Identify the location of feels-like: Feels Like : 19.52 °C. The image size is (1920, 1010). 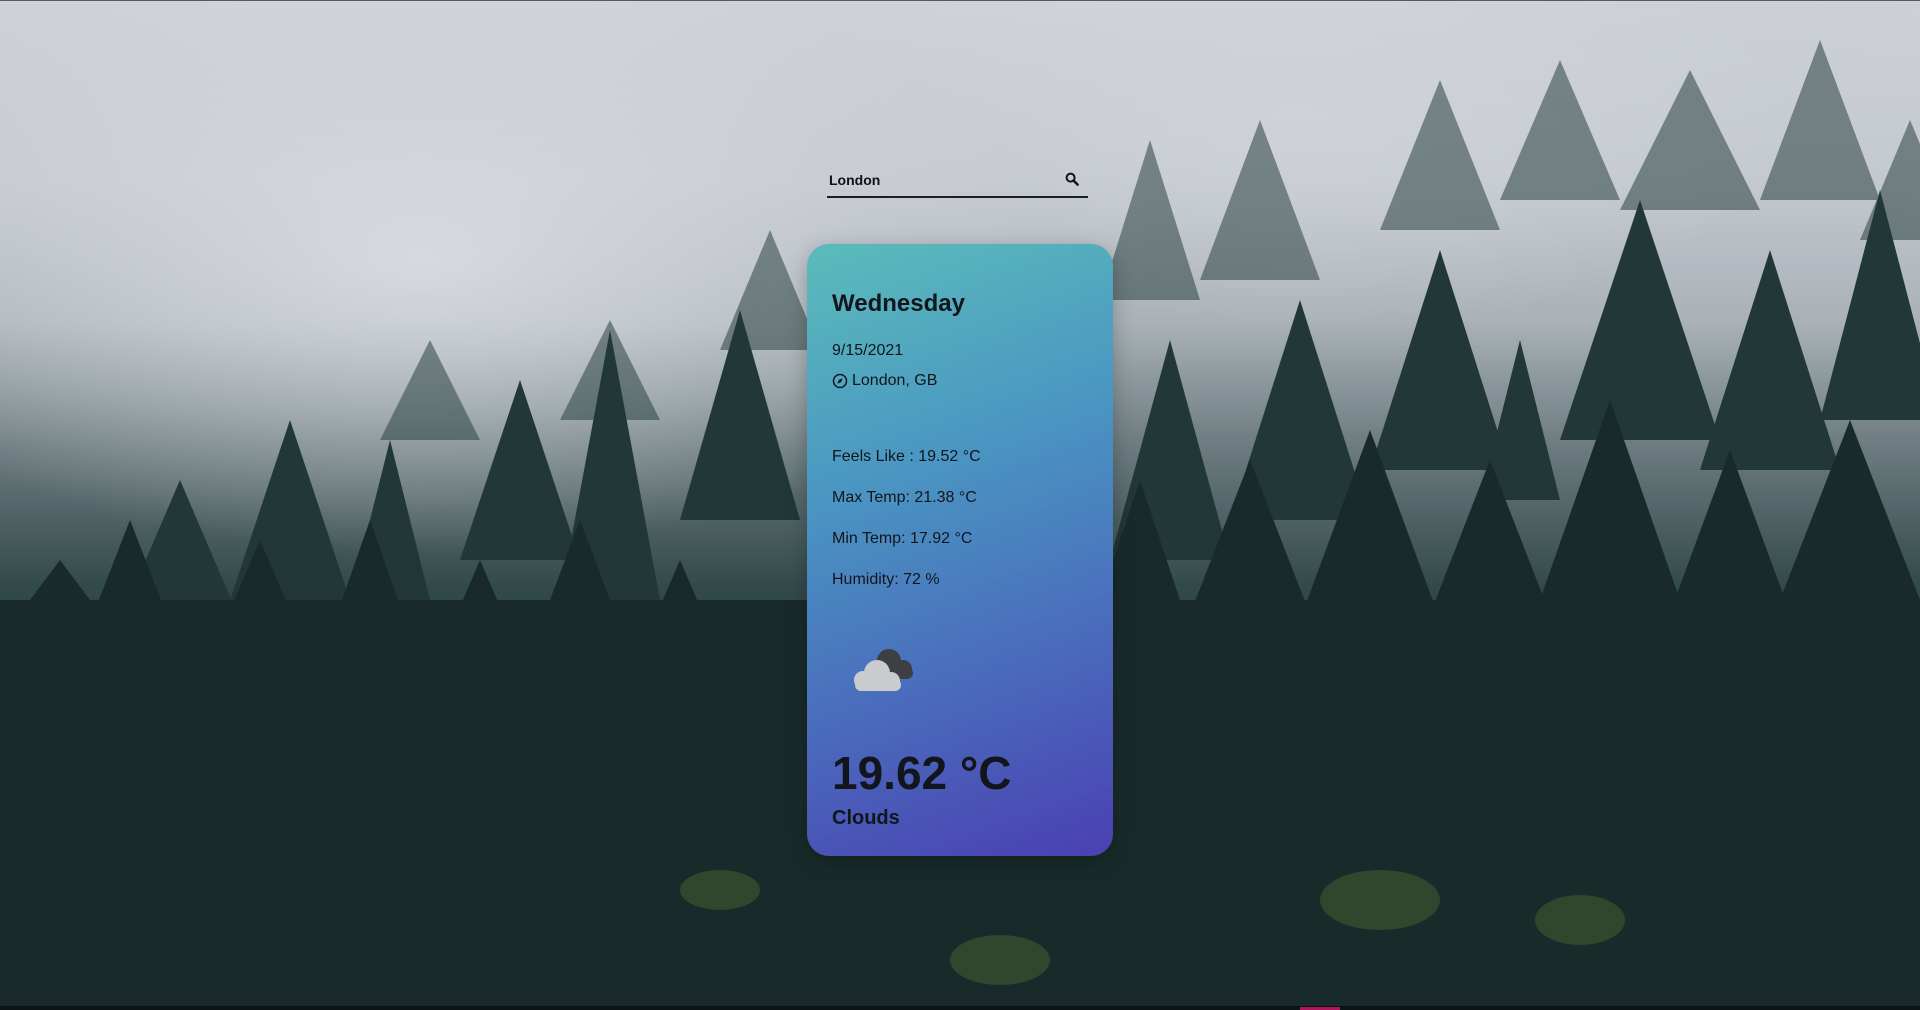
(906, 456).